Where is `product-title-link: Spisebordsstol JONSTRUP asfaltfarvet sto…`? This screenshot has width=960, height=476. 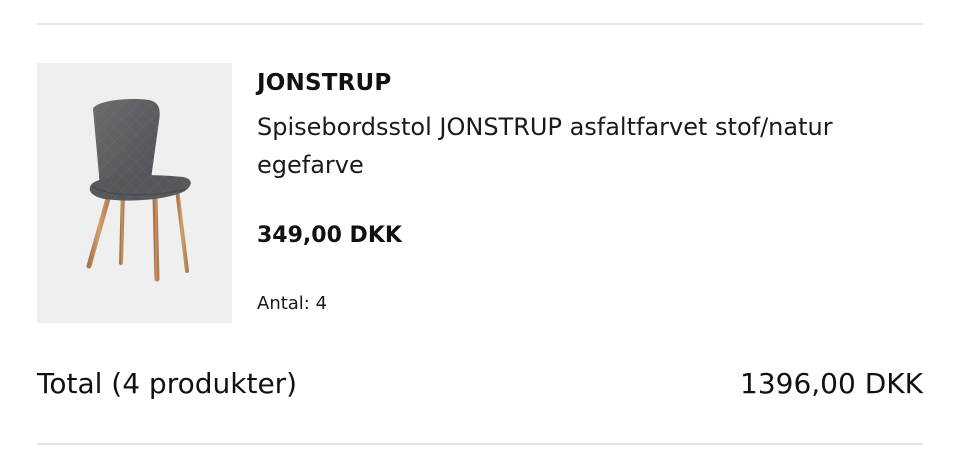 product-title-link: Spisebordsstol JONSTRUP asfaltfarvet sto… is located at coordinates (590, 146).